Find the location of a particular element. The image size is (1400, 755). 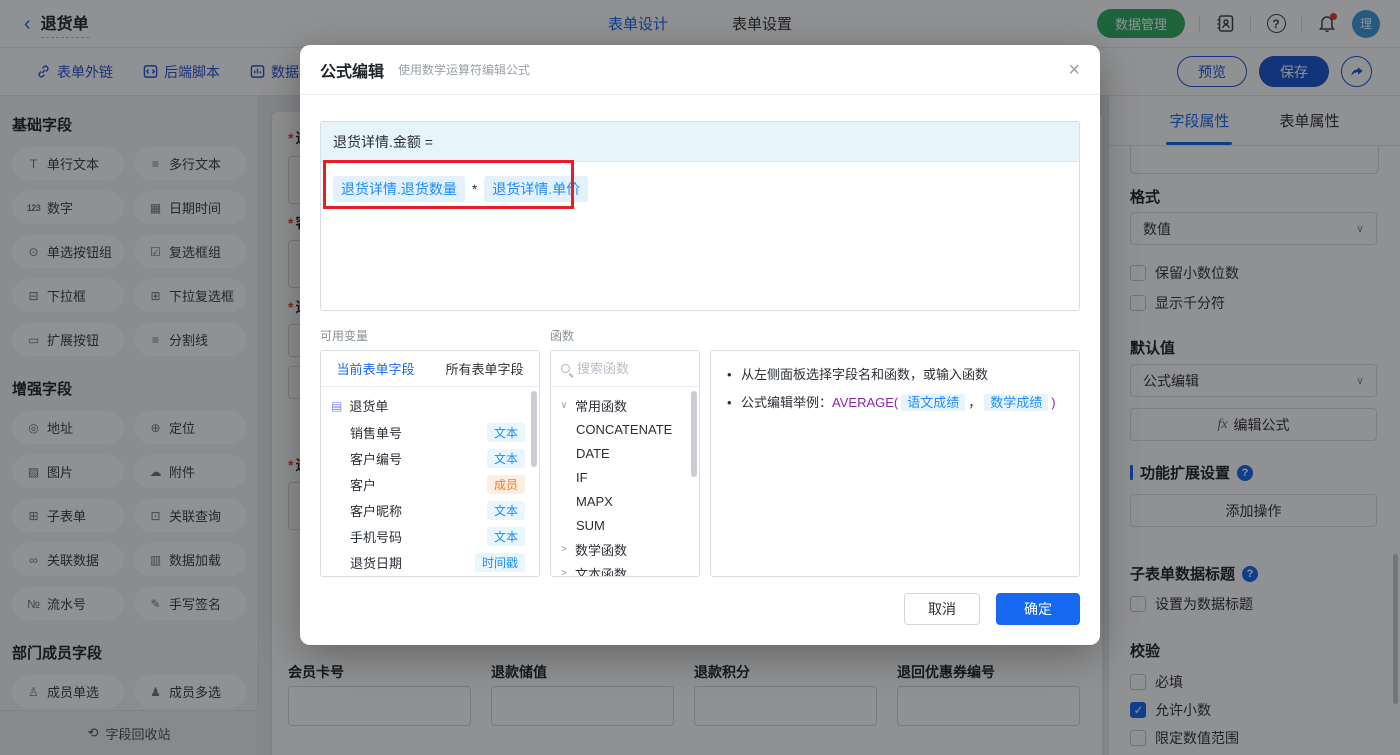

tab-all-form-fields: 所有表单字段 is located at coordinates (484, 368).